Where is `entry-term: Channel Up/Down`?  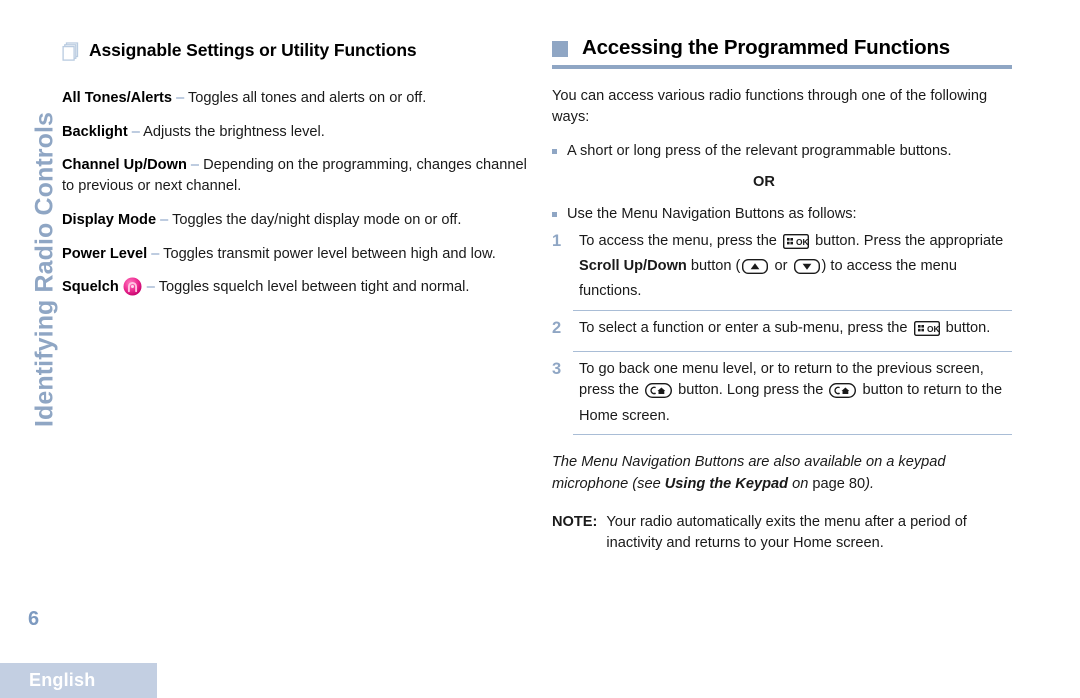
entry-term: Channel Up/Down is located at coordinates (124, 165).